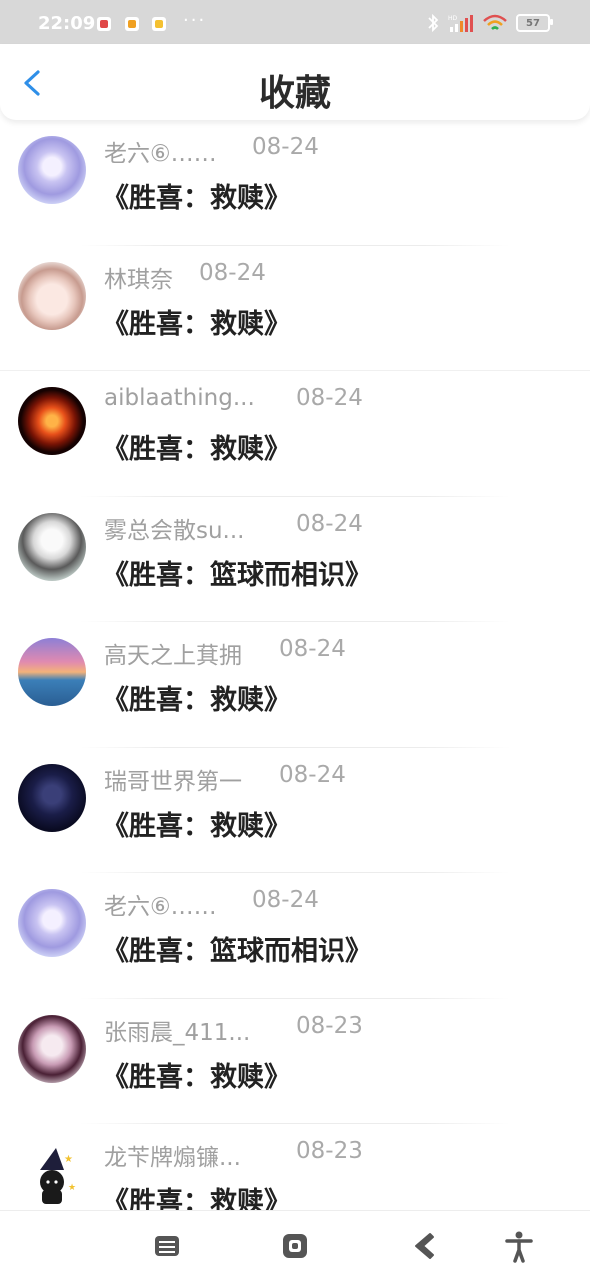 Image resolution: width=590 pixels, height=1281 pixels. I want to click on battery-icon: 57, so click(534, 23).